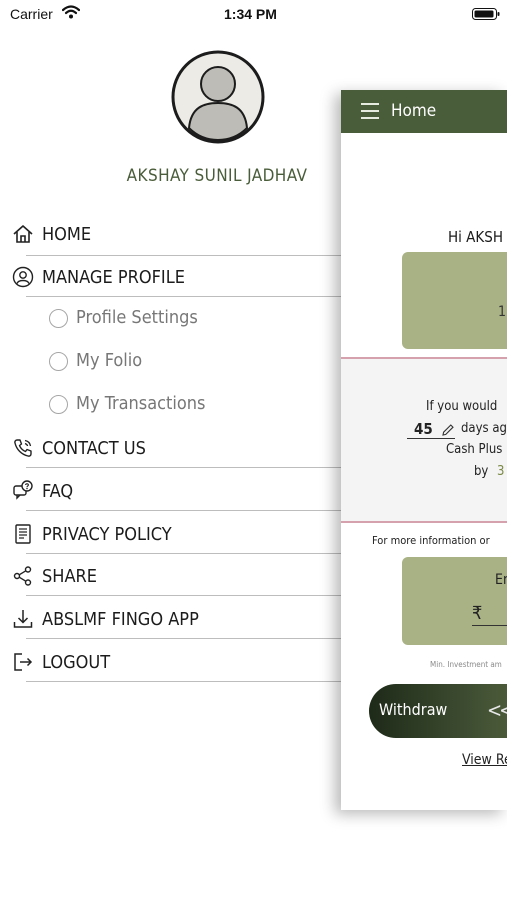 The width and height of the screenshot is (507, 900). I want to click on battery-icon, so click(486, 14).